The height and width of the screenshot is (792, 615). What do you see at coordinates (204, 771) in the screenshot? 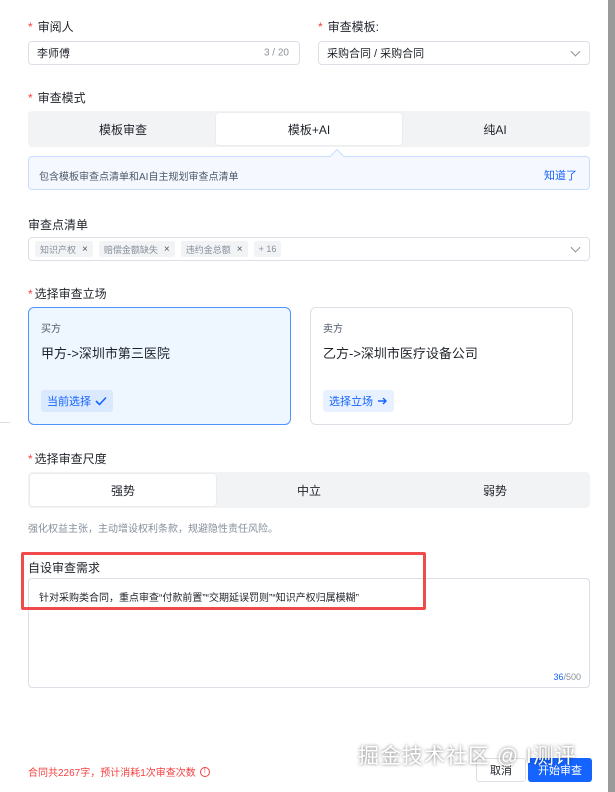
I see `info-icon: !` at bounding box center [204, 771].